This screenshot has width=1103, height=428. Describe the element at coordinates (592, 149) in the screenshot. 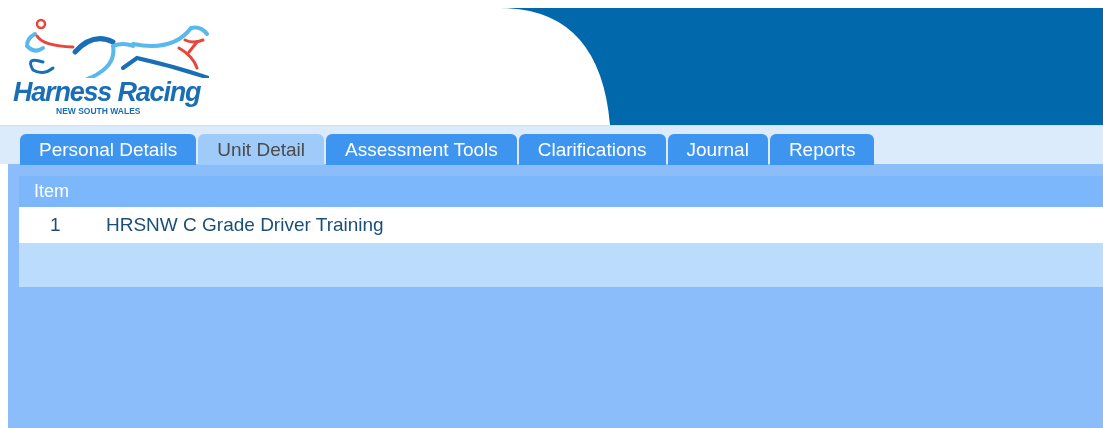

I see `tab: Clarifications` at that location.